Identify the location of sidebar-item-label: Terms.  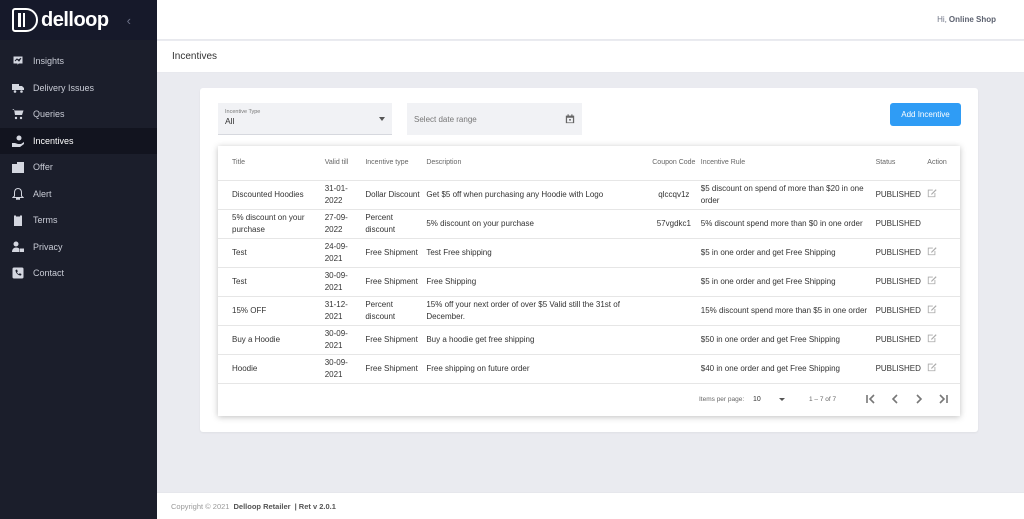
(45, 220).